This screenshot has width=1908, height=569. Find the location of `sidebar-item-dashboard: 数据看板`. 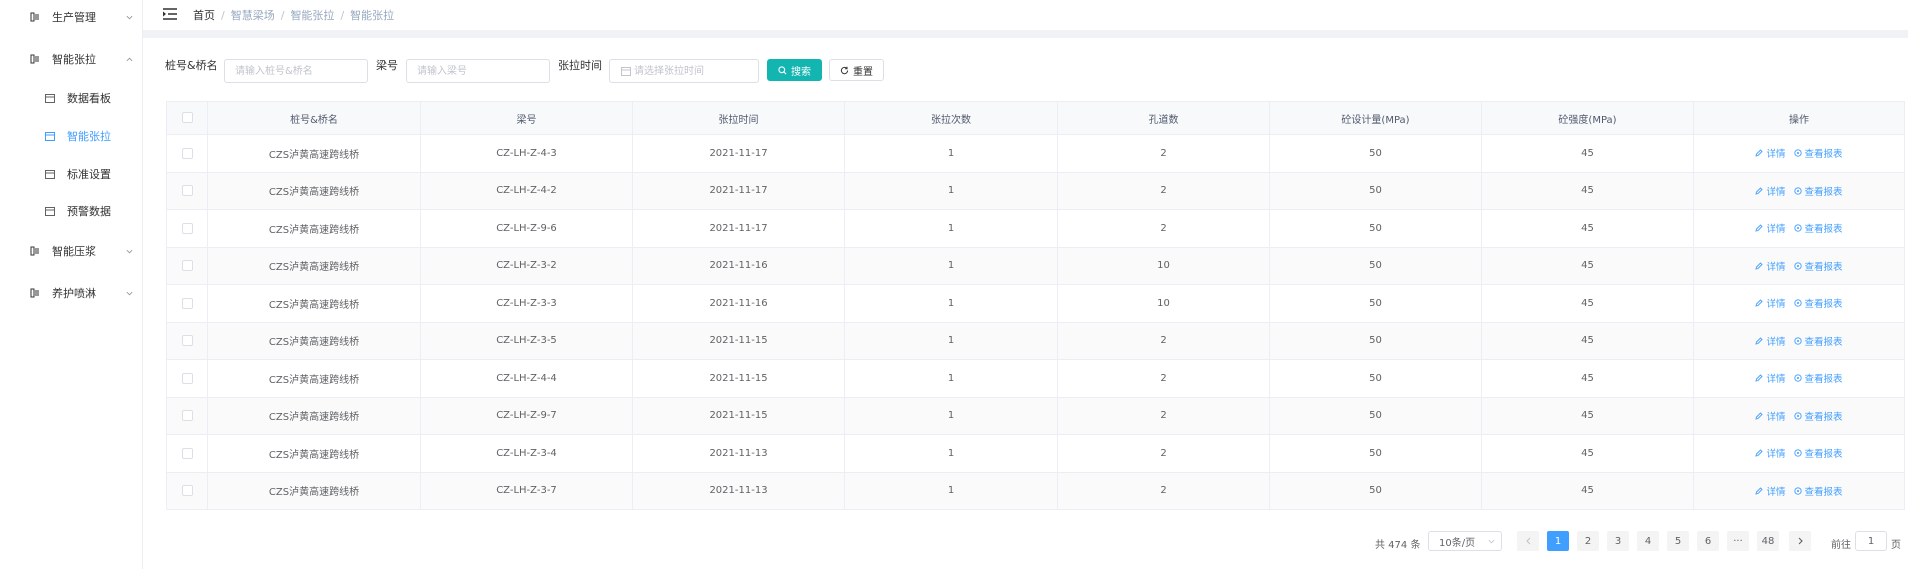

sidebar-item-dashboard: 数据看板 is located at coordinates (71, 98).